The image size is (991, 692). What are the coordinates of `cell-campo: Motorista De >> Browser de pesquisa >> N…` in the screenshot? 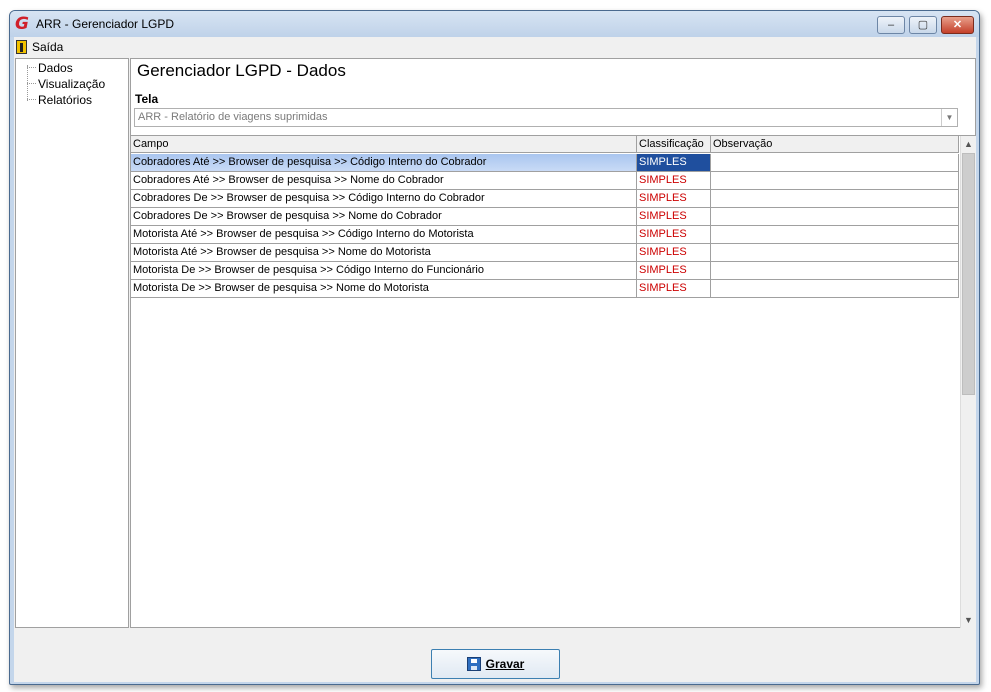 It's located at (384, 288).